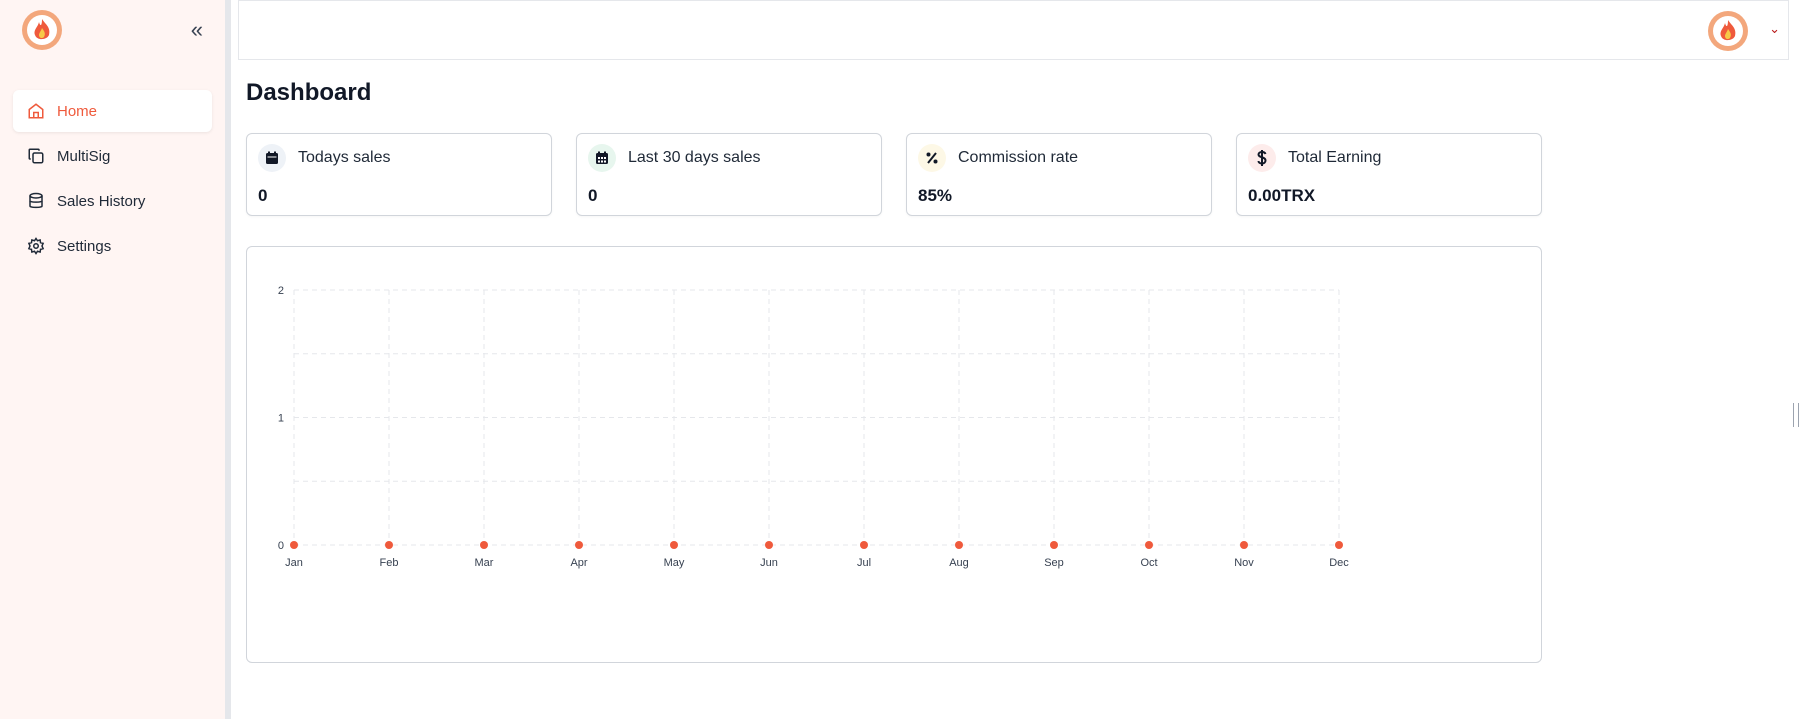 This screenshot has width=1799, height=719. What do you see at coordinates (36, 246) in the screenshot?
I see `gear-icon` at bounding box center [36, 246].